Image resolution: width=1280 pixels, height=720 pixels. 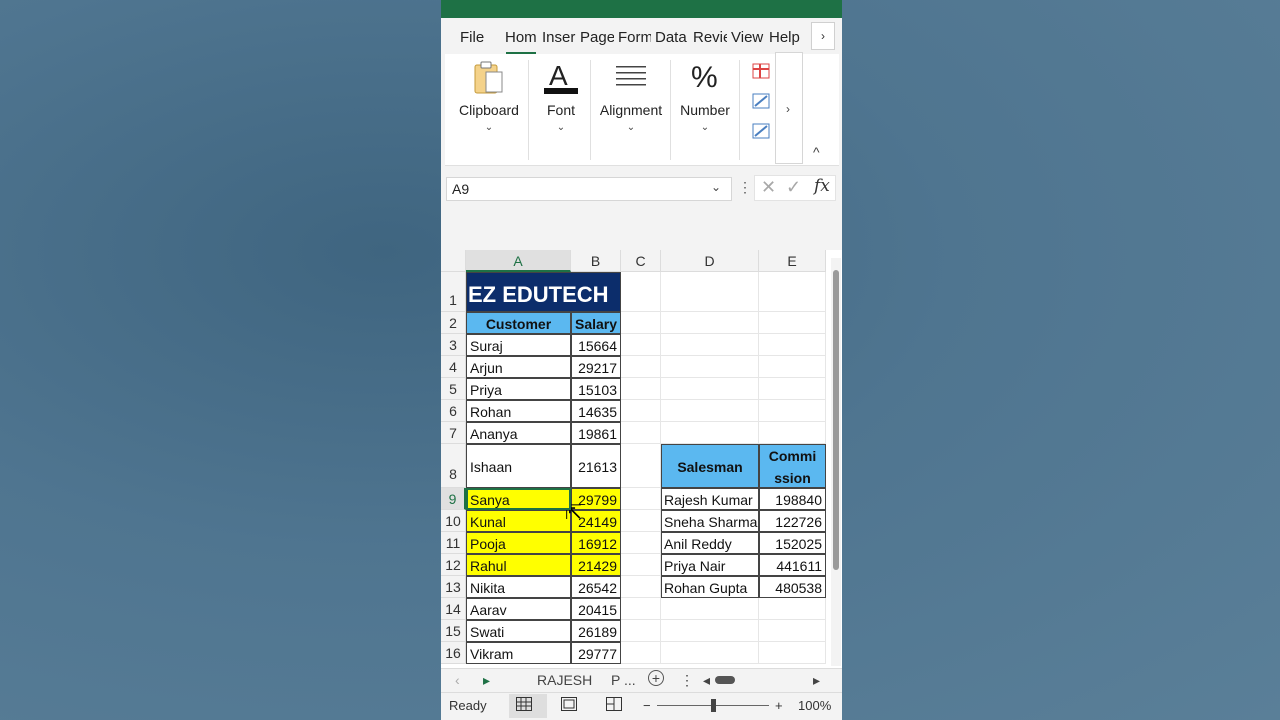 What do you see at coordinates (589, 189) in the screenshot?
I see `name-box: A9` at bounding box center [589, 189].